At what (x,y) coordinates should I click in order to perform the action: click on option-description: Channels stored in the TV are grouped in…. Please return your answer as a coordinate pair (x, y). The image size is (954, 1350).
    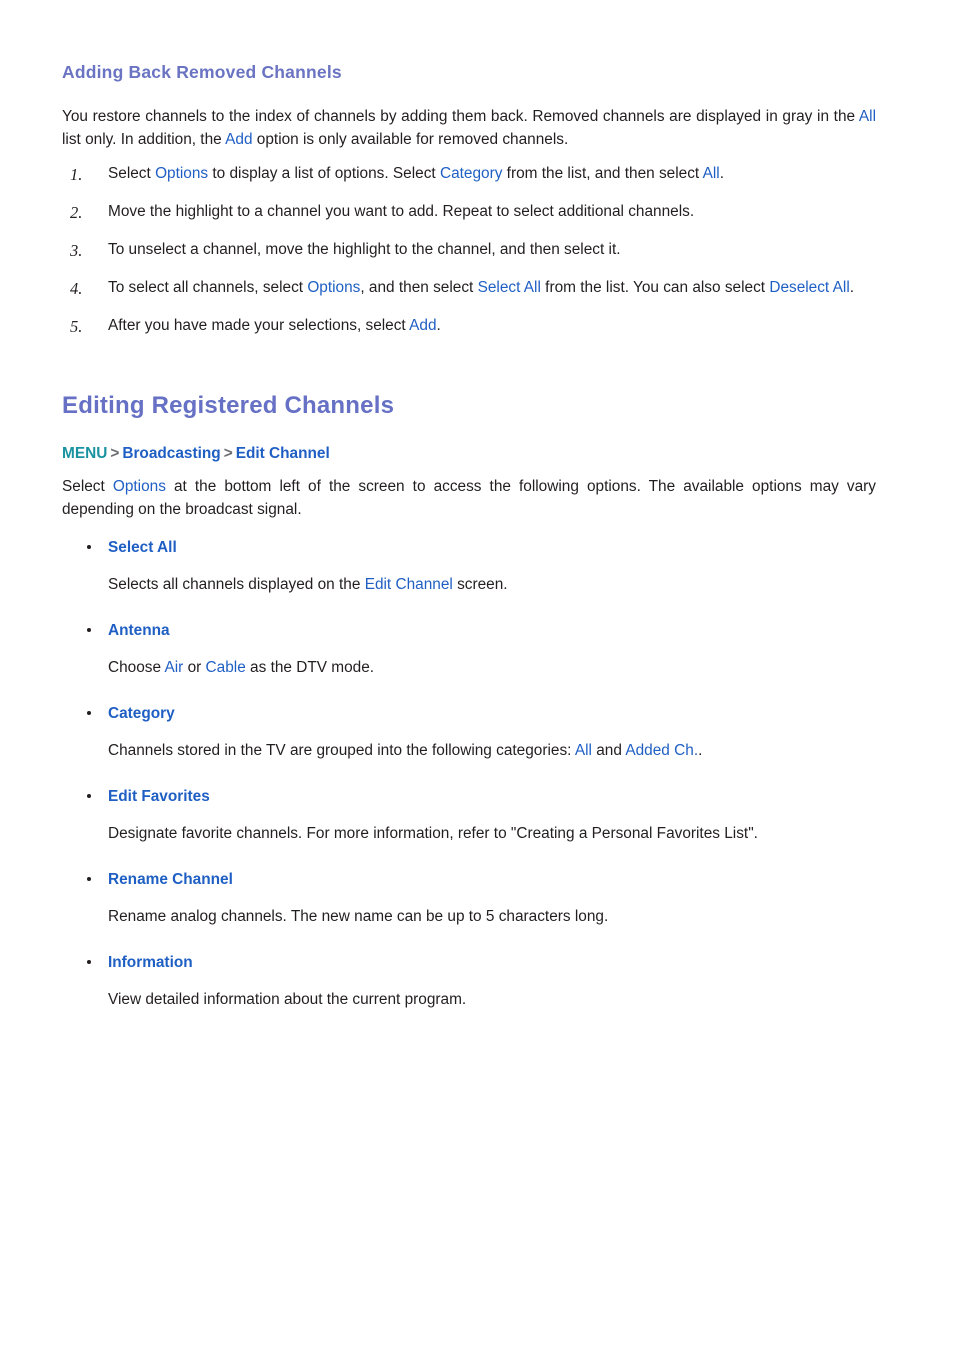
    Looking at the image, I should click on (469, 751).